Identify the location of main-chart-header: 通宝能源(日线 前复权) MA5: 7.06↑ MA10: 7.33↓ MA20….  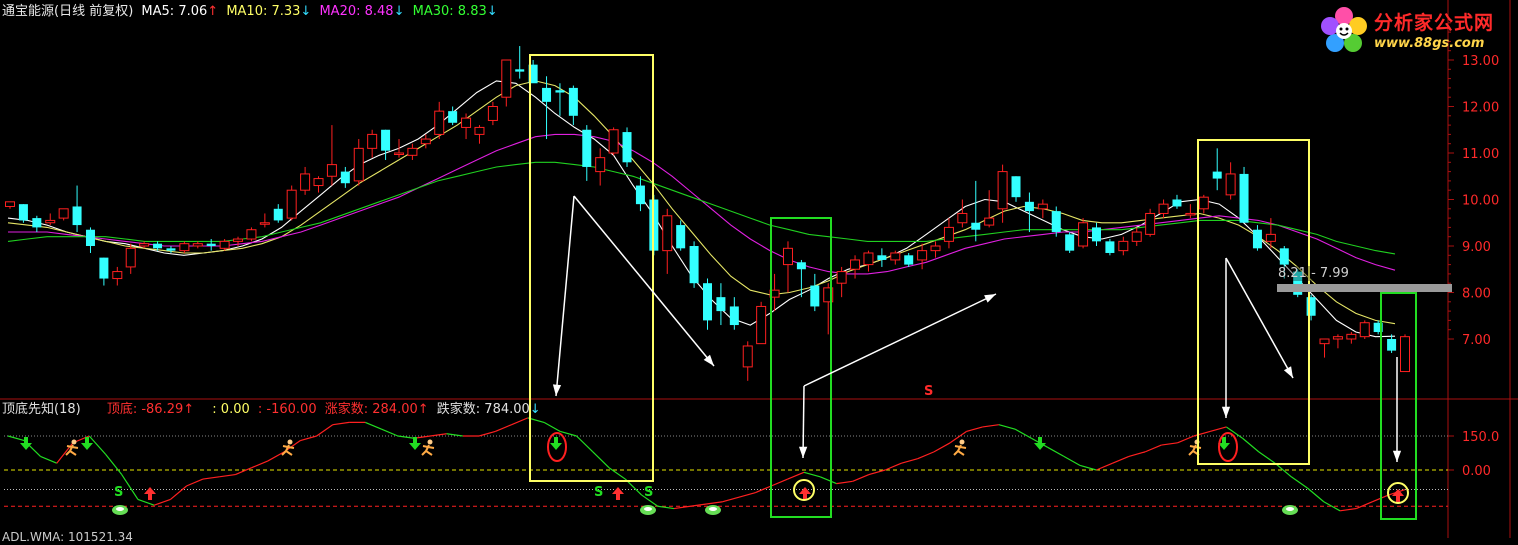
(252, 12).